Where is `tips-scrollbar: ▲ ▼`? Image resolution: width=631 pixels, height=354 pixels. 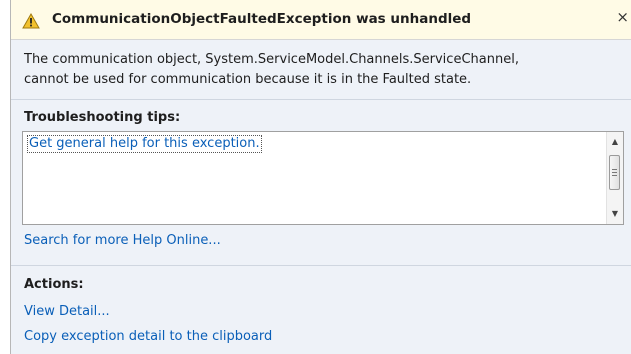 tips-scrollbar: ▲ ▼ is located at coordinates (614, 178).